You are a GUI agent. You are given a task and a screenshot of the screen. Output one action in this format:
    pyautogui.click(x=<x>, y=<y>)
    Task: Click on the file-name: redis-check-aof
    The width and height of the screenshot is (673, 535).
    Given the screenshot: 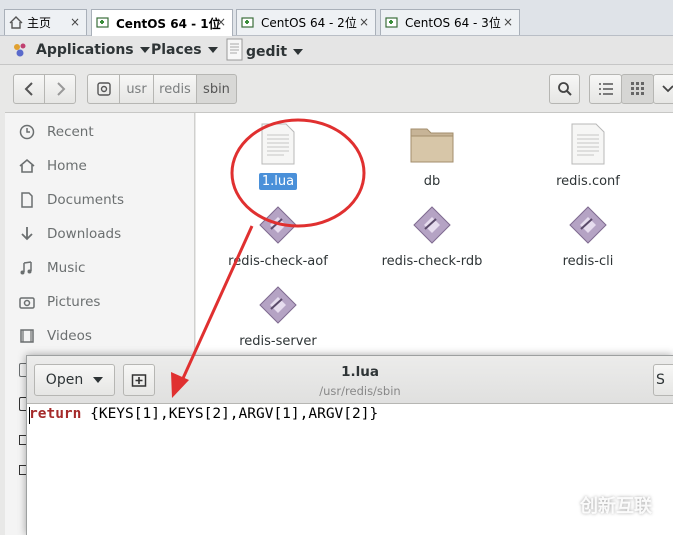 What is the action you would take?
    pyautogui.click(x=278, y=261)
    